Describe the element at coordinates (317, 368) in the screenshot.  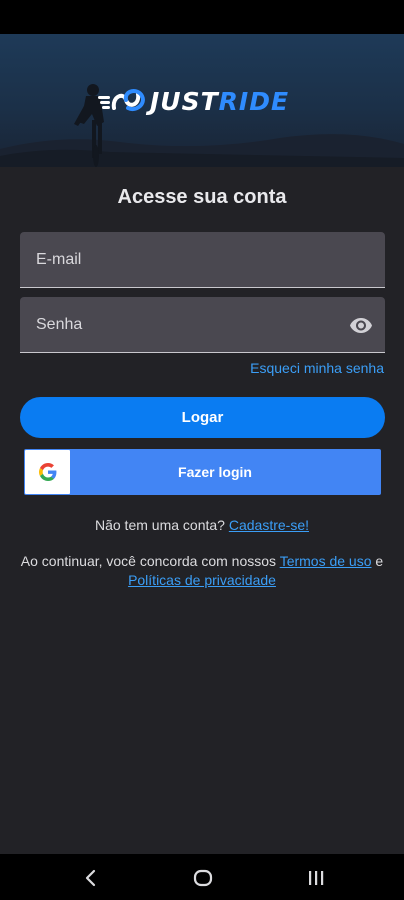
I see `forgot-password-link: Esqueci minha senha` at that location.